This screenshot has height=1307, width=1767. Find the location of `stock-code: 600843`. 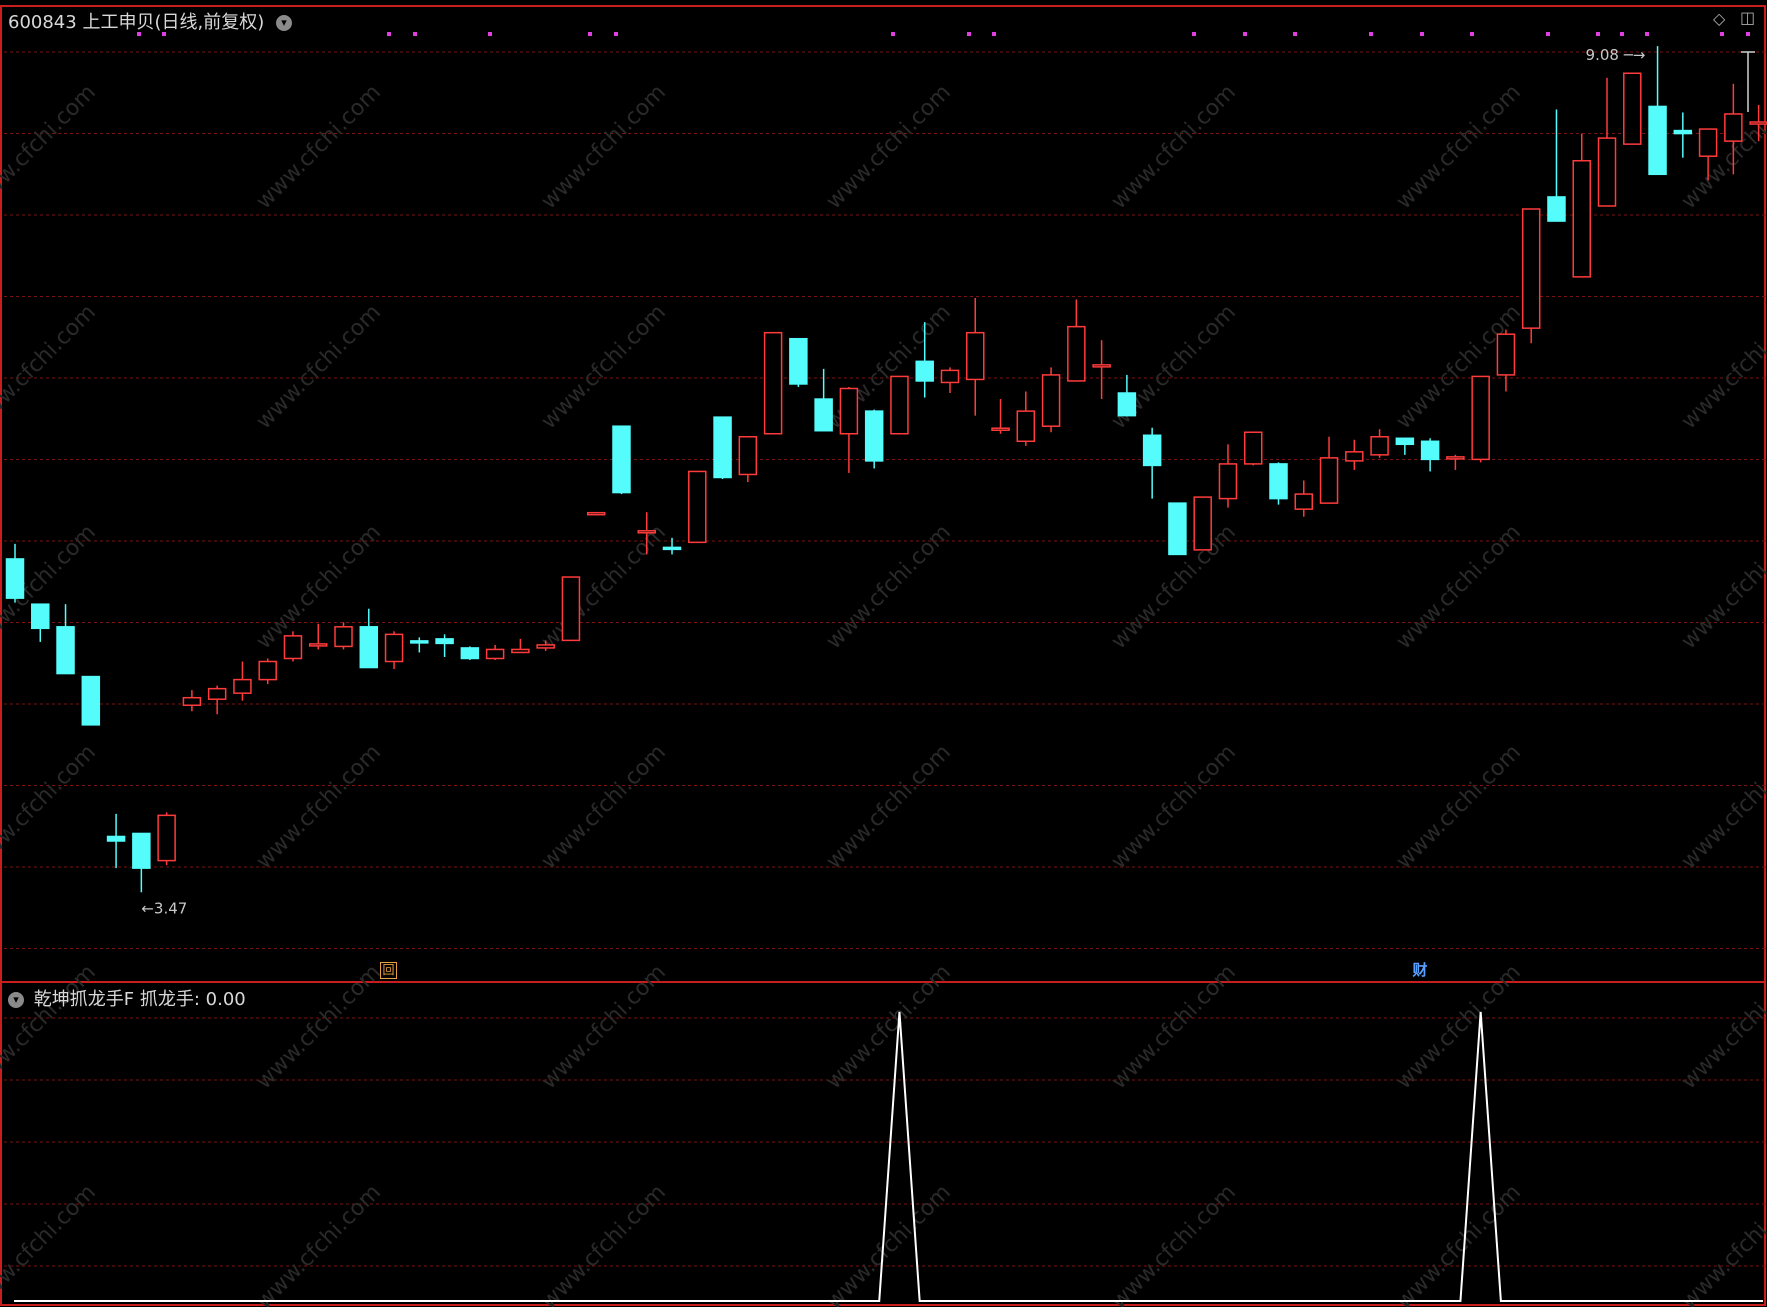

stock-code: 600843 is located at coordinates (42, 22).